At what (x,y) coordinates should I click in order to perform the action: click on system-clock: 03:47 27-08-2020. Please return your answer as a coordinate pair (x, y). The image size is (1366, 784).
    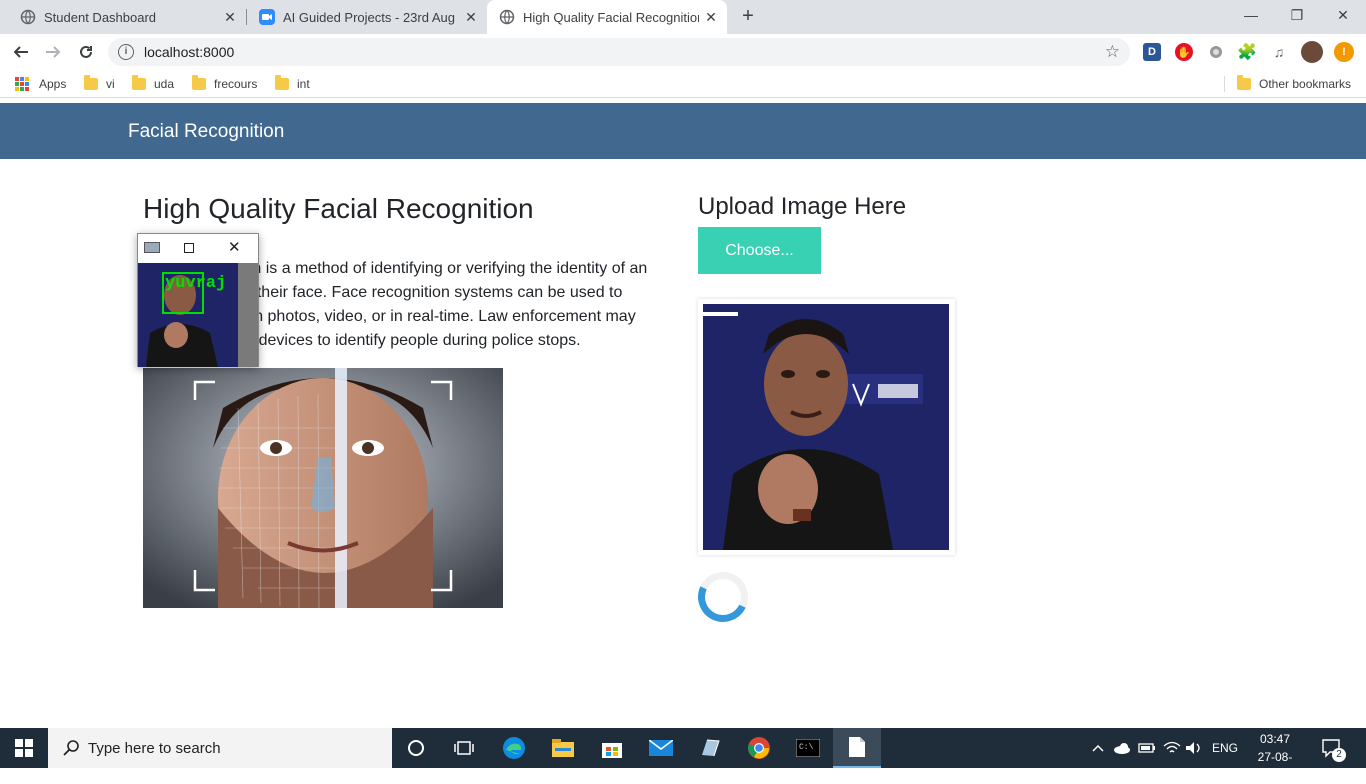
    Looking at the image, I should click on (1275, 757).